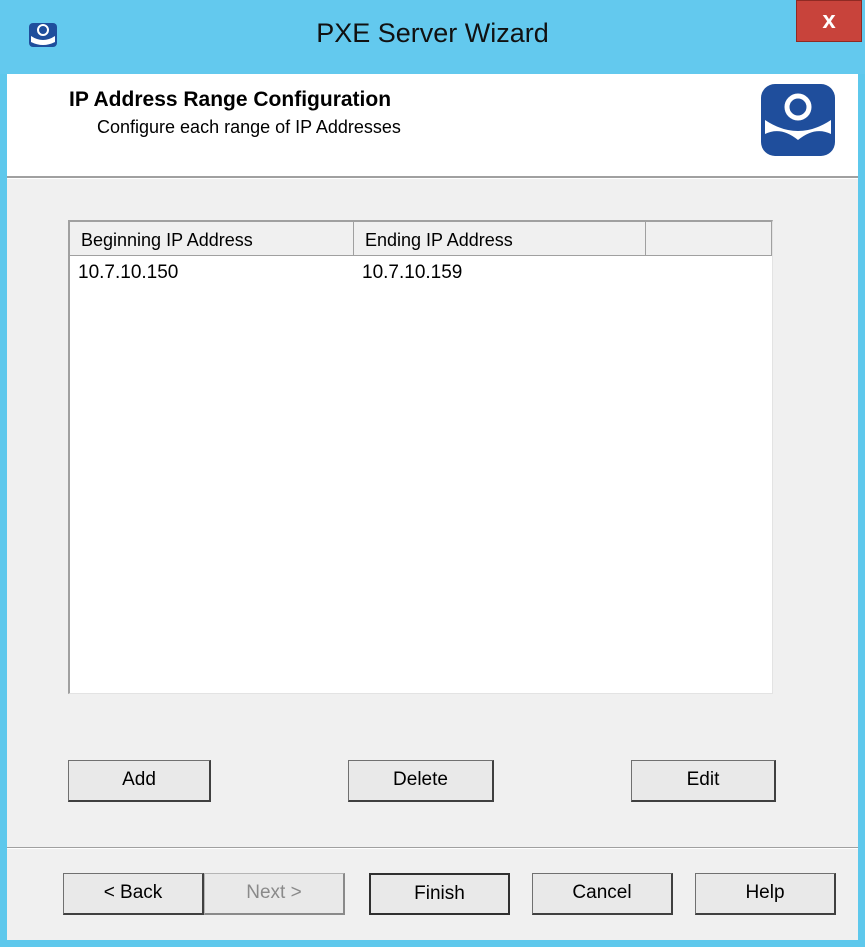 The width and height of the screenshot is (865, 947). Describe the element at coordinates (128, 272) in the screenshot. I see `beginning-ip-cell: 10.7.10.150` at that location.